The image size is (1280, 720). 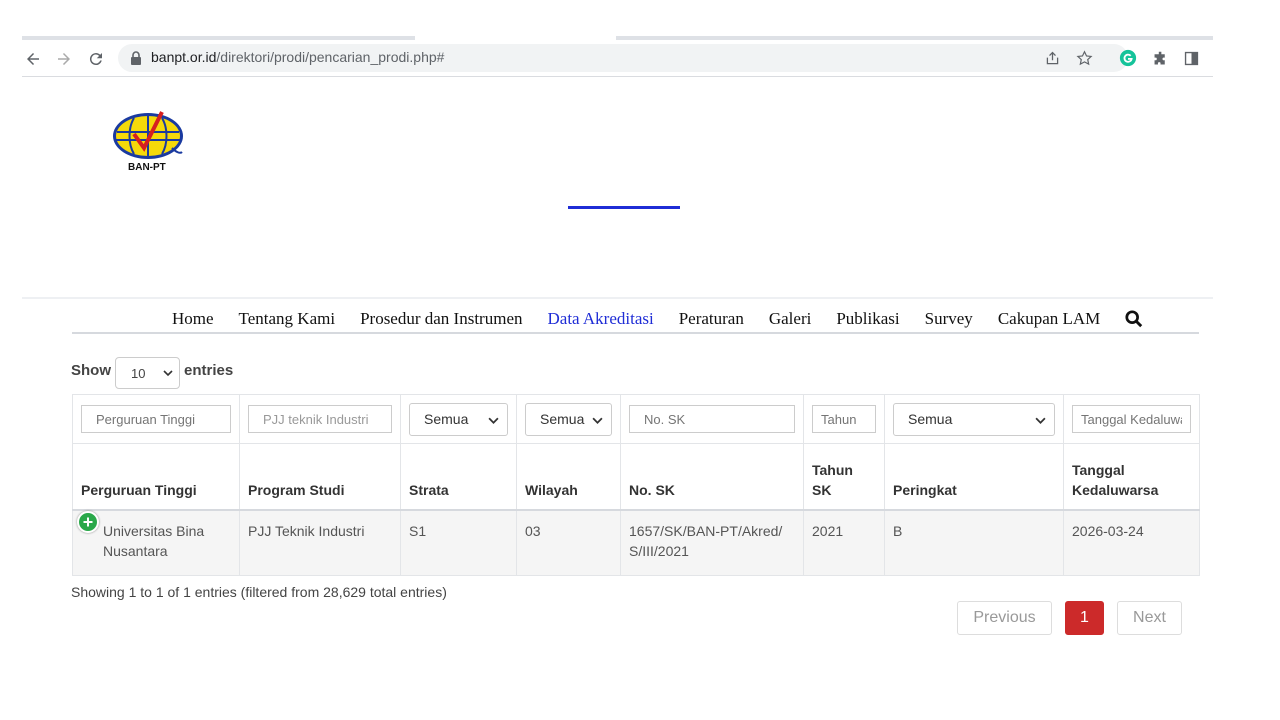 I want to click on search-icon, so click(x=1134, y=319).